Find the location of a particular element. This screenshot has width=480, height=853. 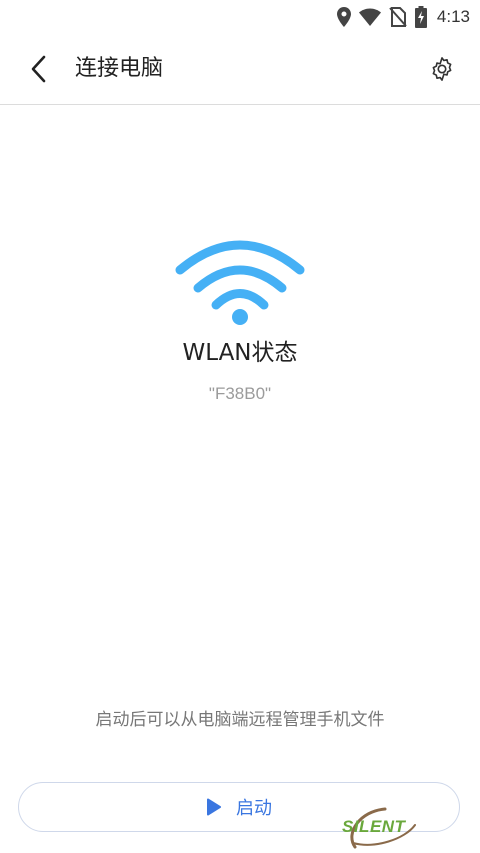

gear-icon is located at coordinates (442, 69).